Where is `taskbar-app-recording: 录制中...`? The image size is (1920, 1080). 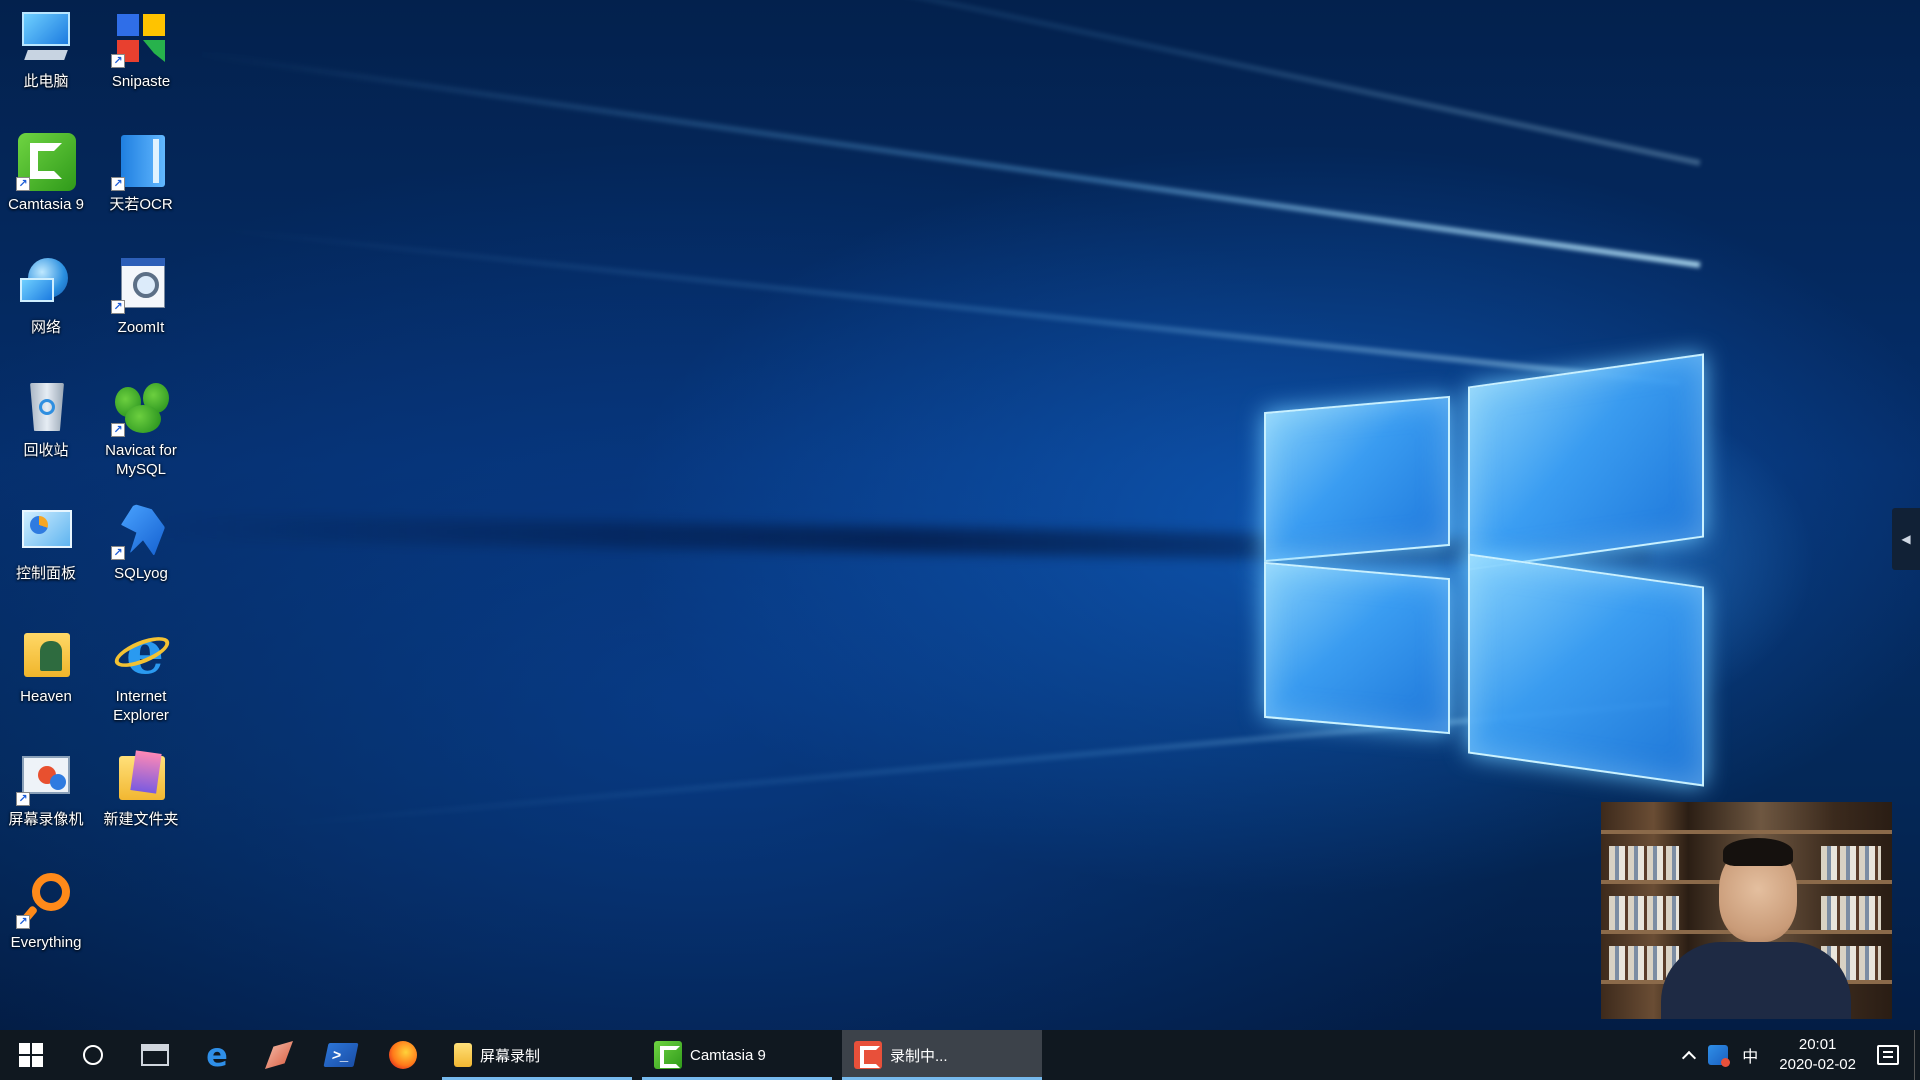
taskbar-app-recording: 录制中... is located at coordinates (942, 1055).